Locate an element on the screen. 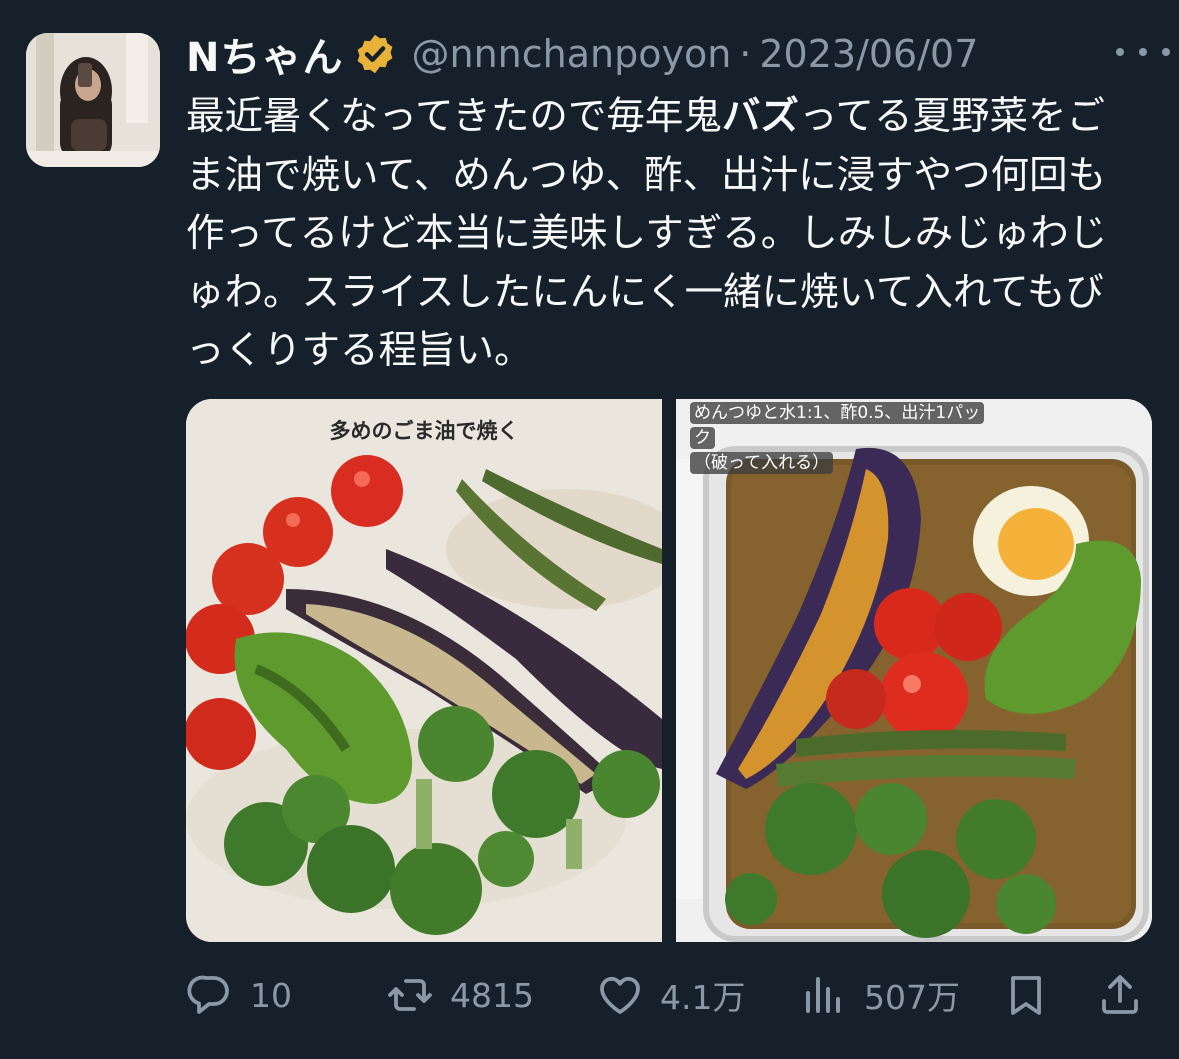 Image resolution: width=1179 pixels, height=1059 pixels. tweet-text-part: 最近暑くなってきたので毎年鬼 is located at coordinates (454, 116).